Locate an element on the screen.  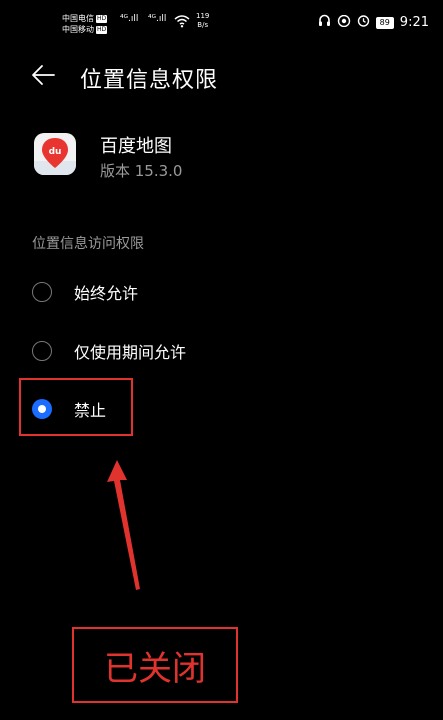
page-title: 位置信息权限 is located at coordinates (149, 80).